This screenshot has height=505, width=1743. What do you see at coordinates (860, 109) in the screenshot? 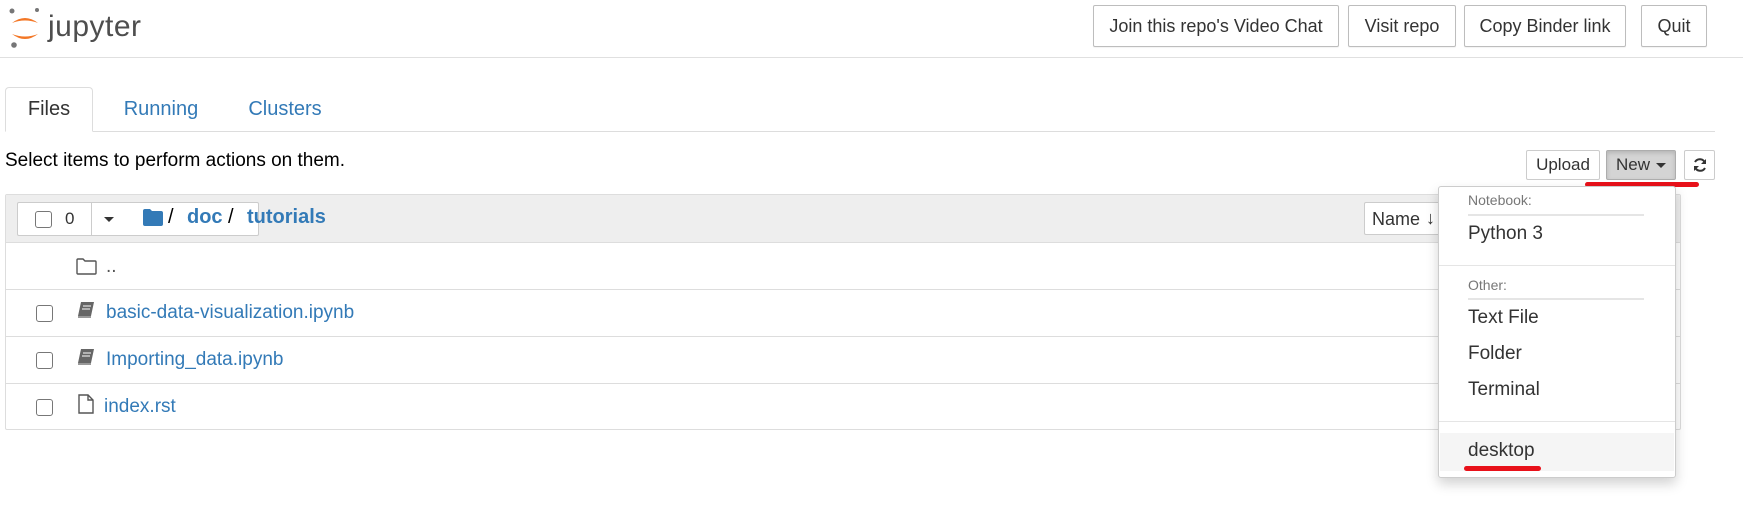
I see `tab-bar: Files Running Clusters` at bounding box center [860, 109].